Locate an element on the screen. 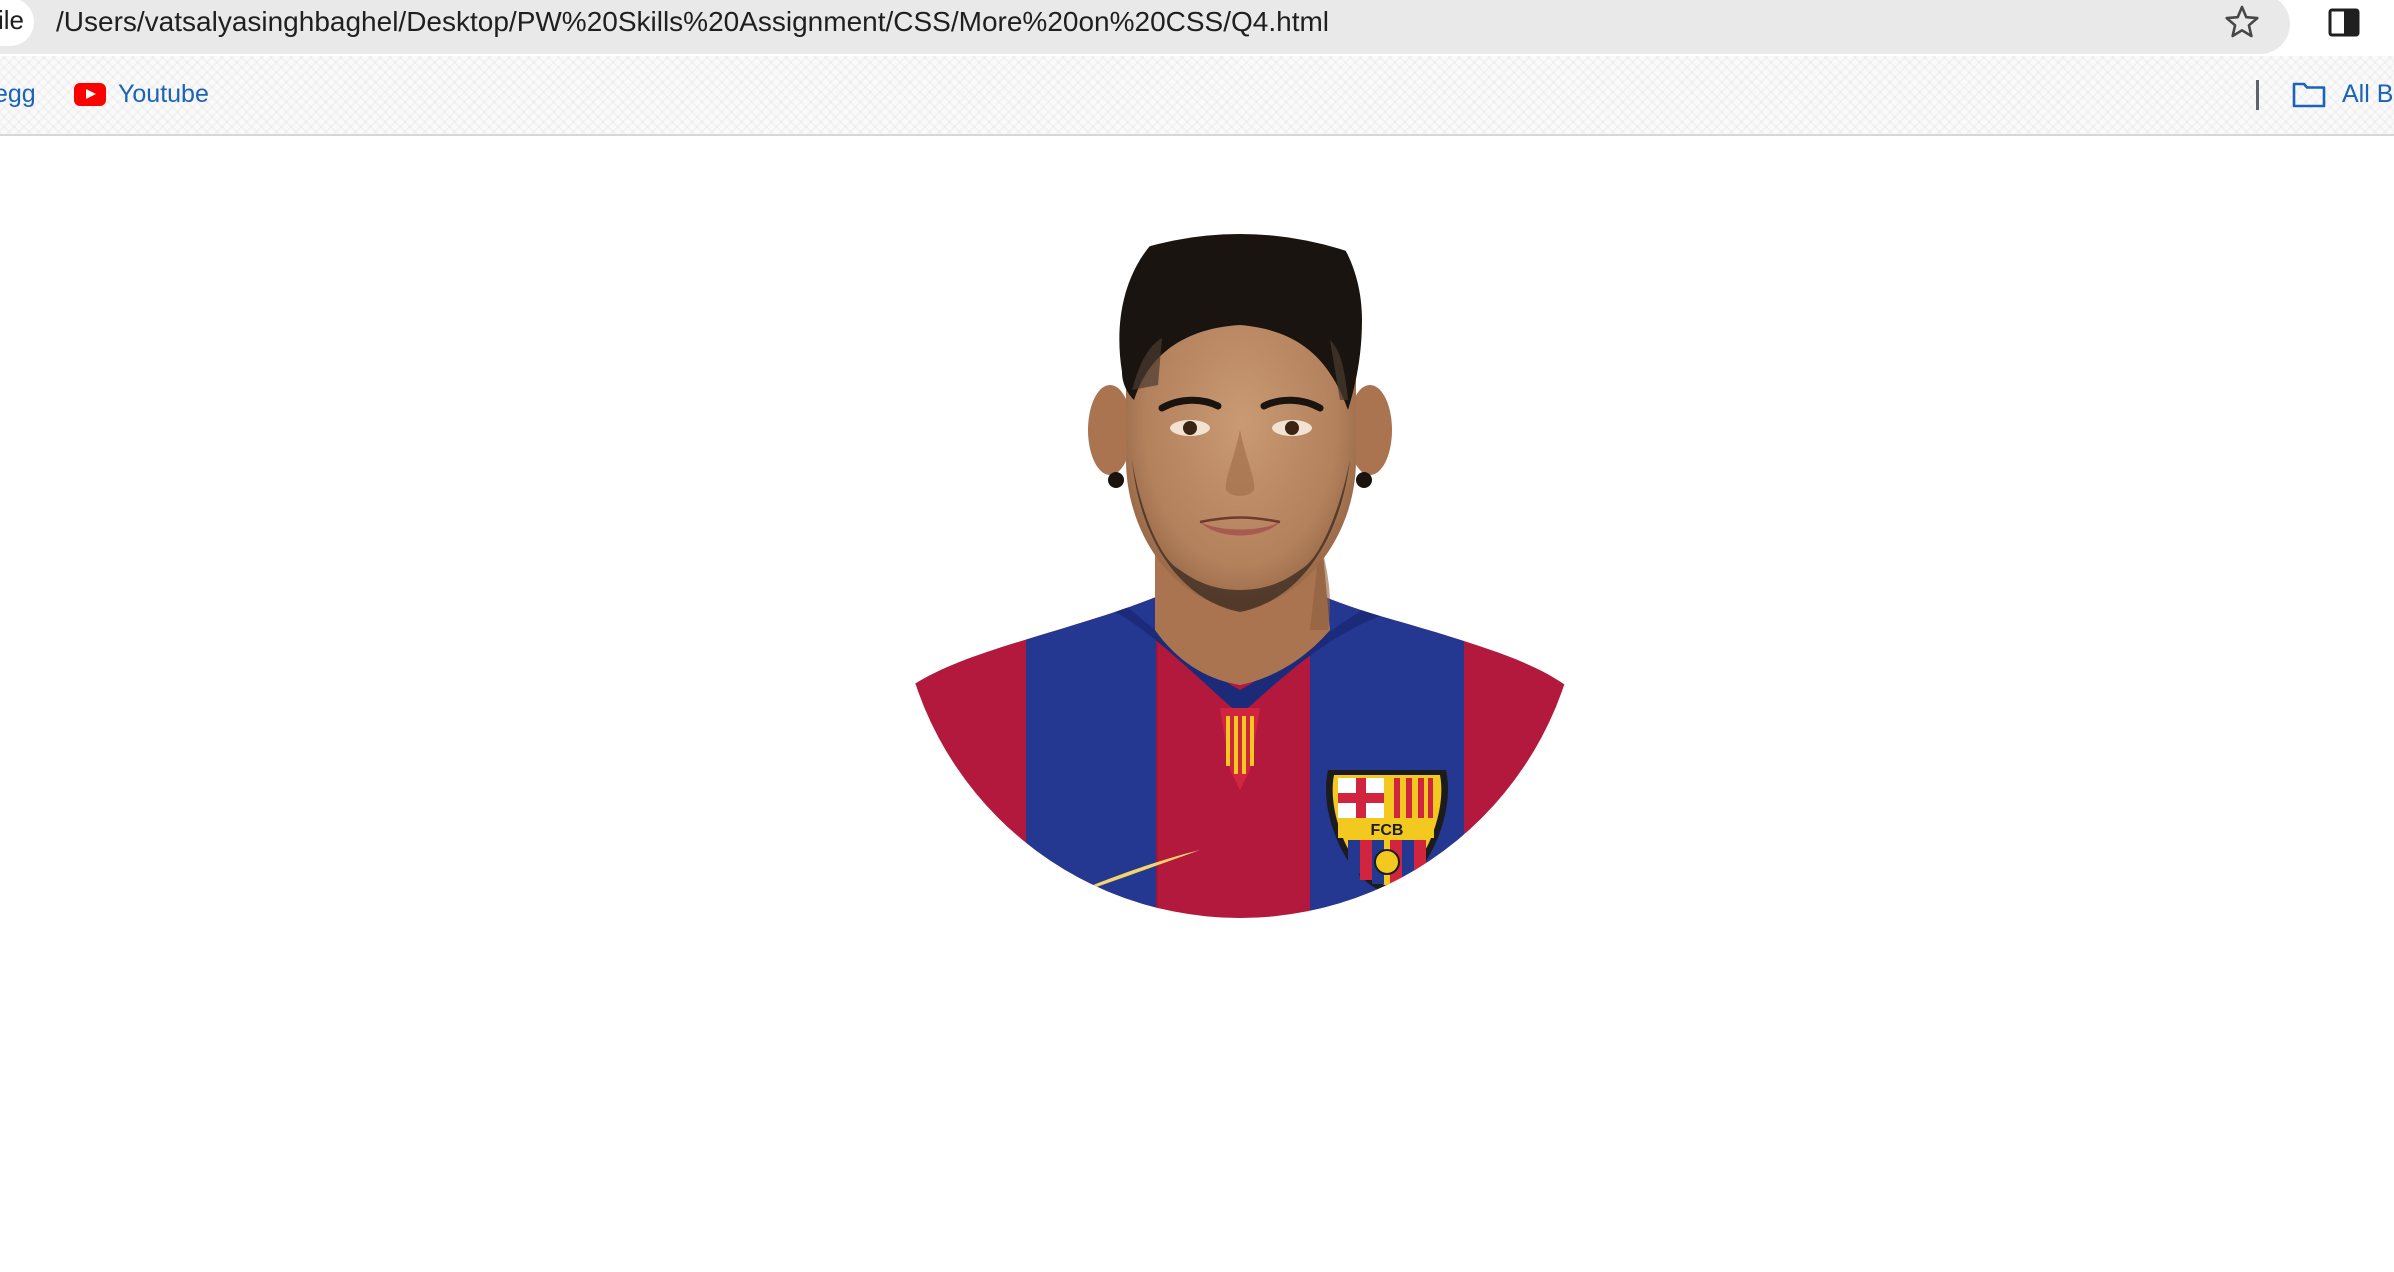 The height and width of the screenshot is (1272, 2394). bookmarks-separator is located at coordinates (2257, 95).